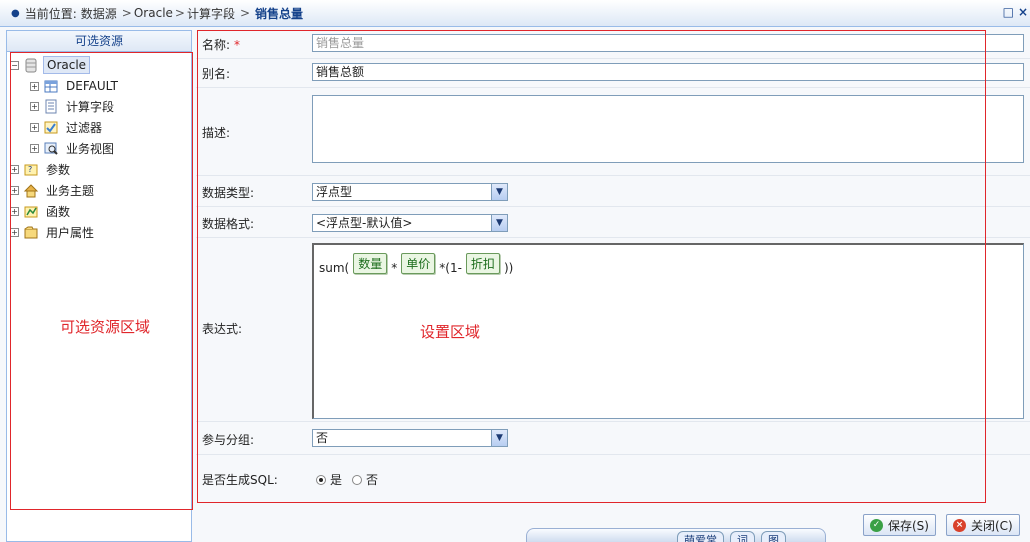 The height and width of the screenshot is (542, 1030). Describe the element at coordinates (216, 74) in the screenshot. I see `alias-label: 别名:` at that location.